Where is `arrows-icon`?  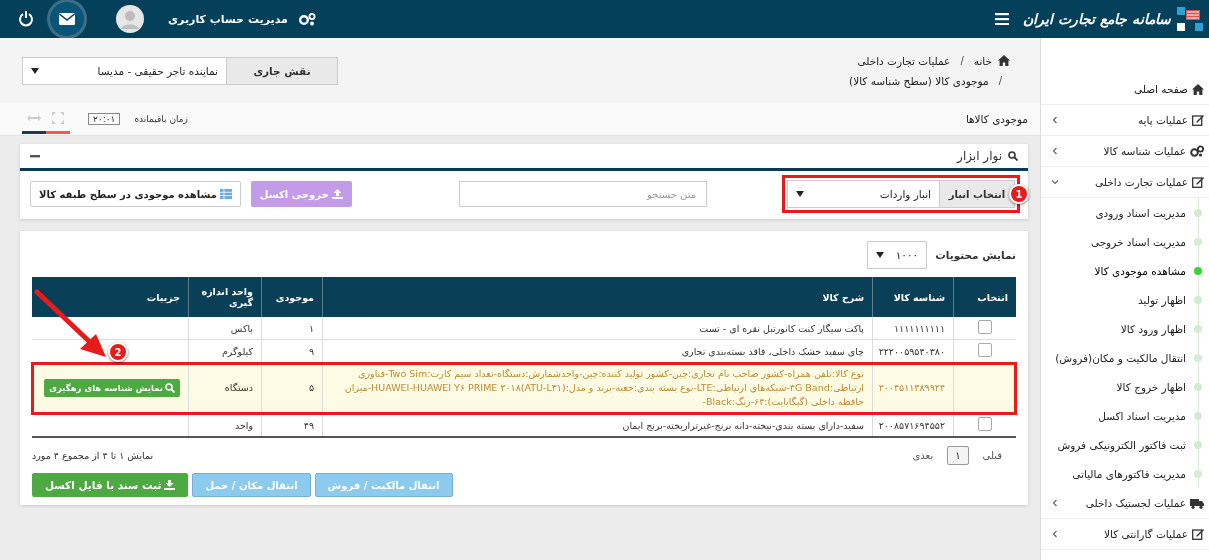
arrows-icon is located at coordinates (34, 117).